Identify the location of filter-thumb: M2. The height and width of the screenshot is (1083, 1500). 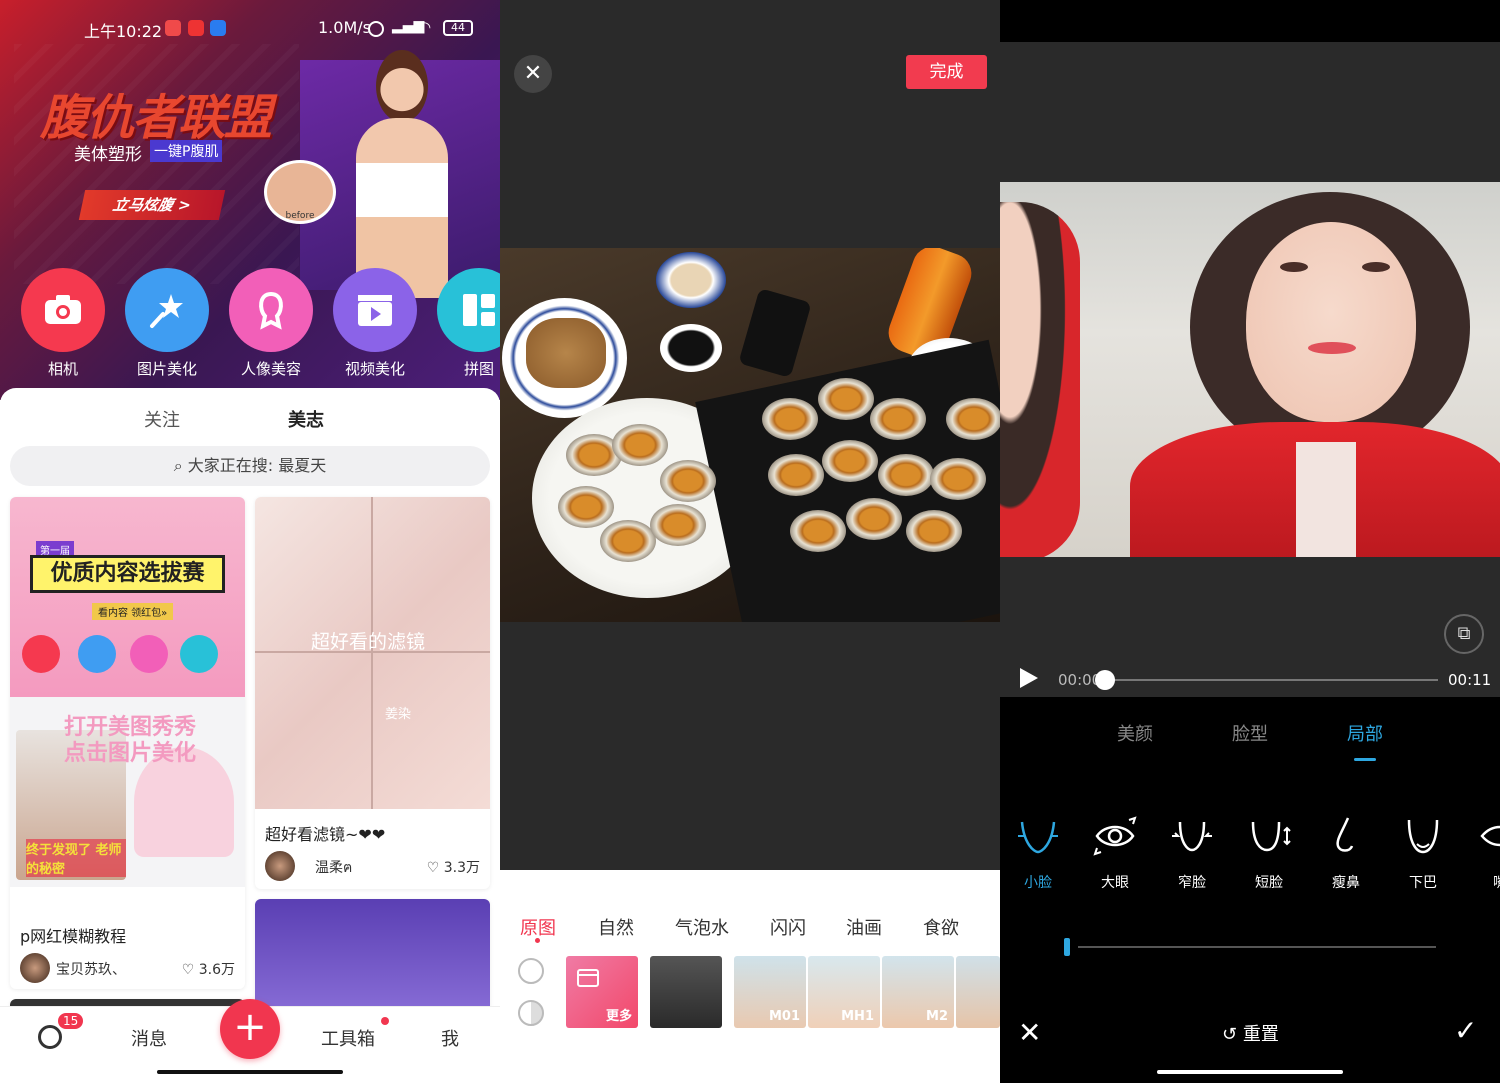
(918, 992).